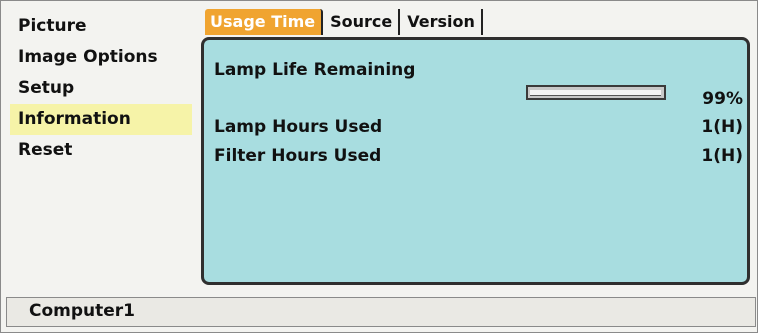 The image size is (758, 333). I want to click on menu-item-image-options: Image Options, so click(101, 57).